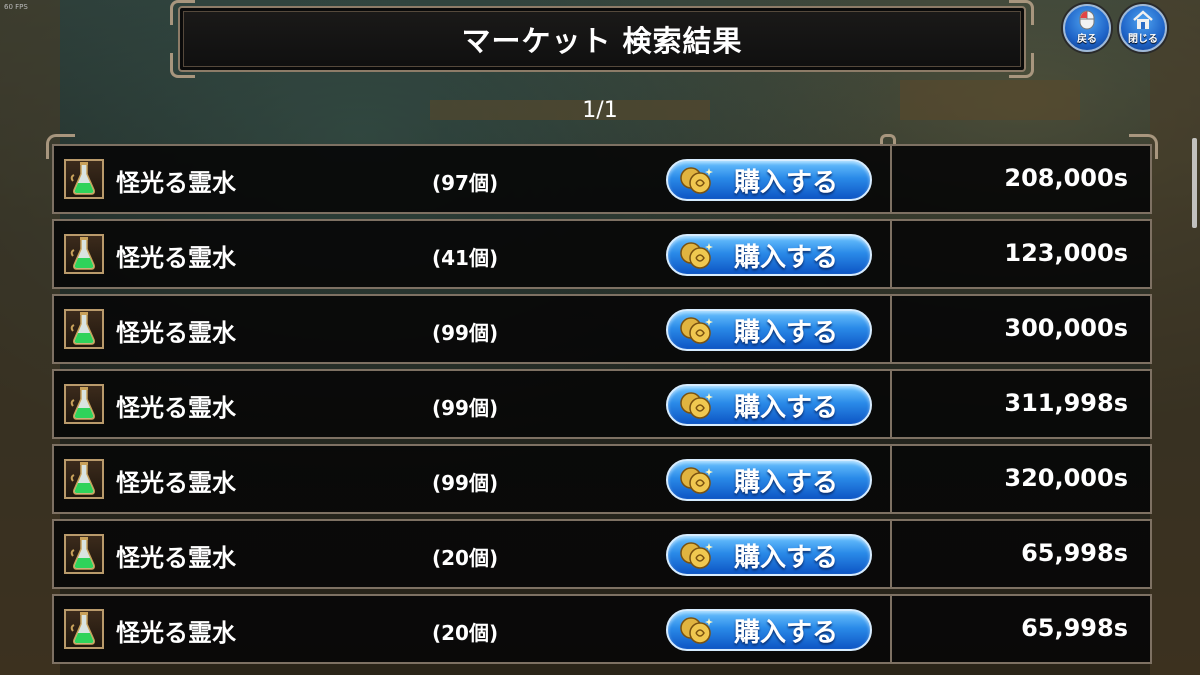 The image size is (1200, 675). Describe the element at coordinates (602, 404) in the screenshot. I see `listing-row: 怪光る霊水 (99個) 購入する 311,998s` at that location.